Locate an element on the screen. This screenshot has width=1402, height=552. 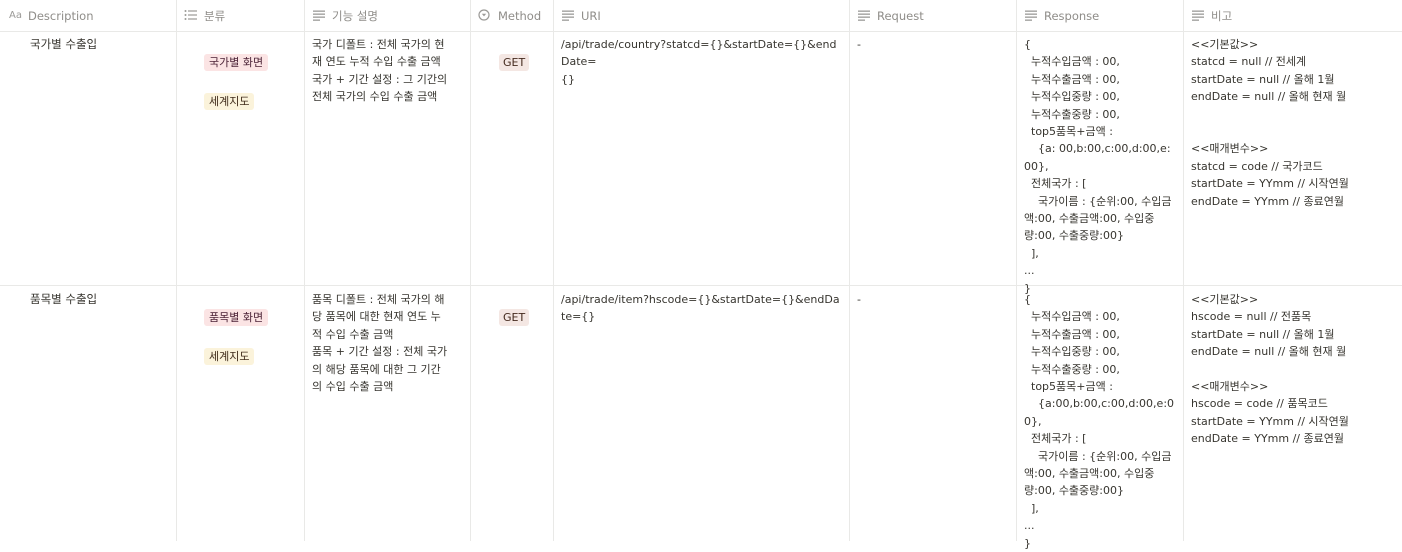
column-header-label: URI is located at coordinates (591, 15).